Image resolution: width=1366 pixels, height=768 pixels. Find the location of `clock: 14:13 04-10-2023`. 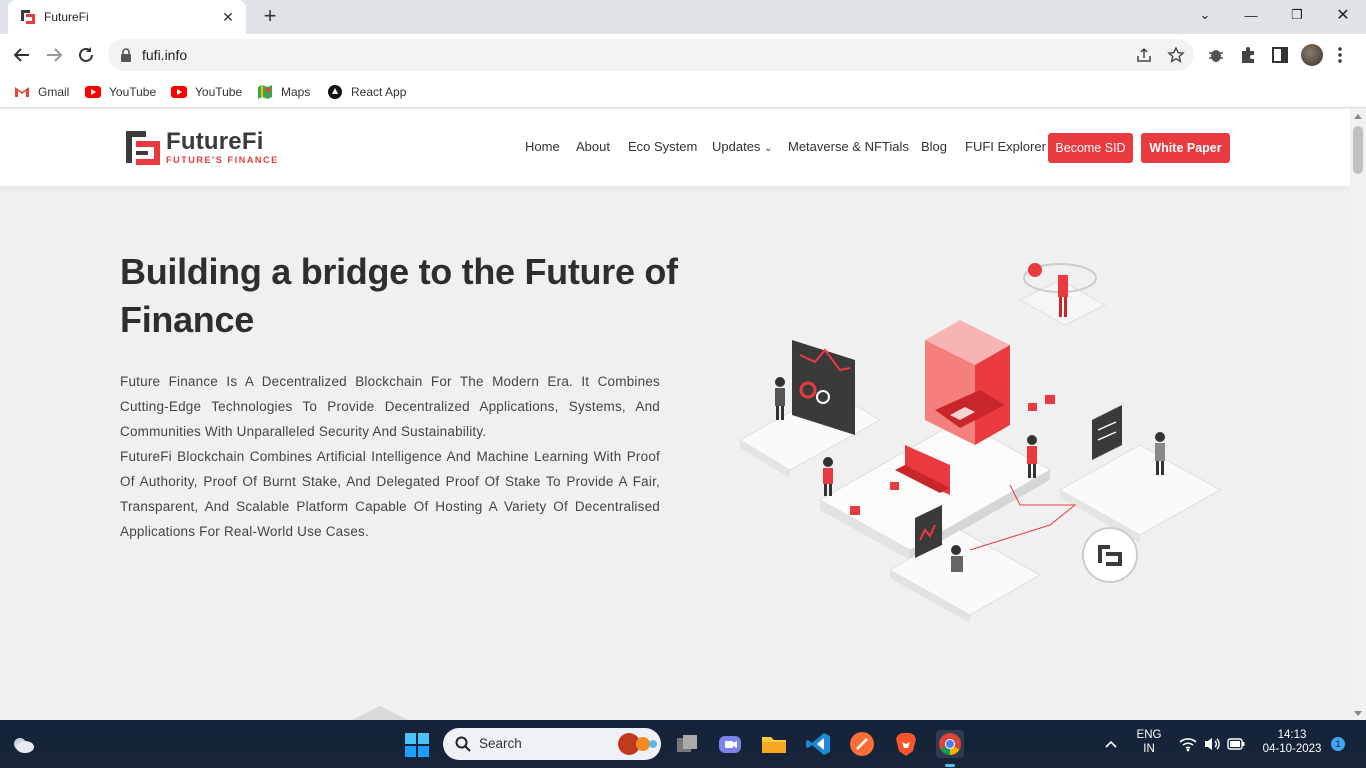

clock: 14:13 04-10-2023 is located at coordinates (1292, 742).